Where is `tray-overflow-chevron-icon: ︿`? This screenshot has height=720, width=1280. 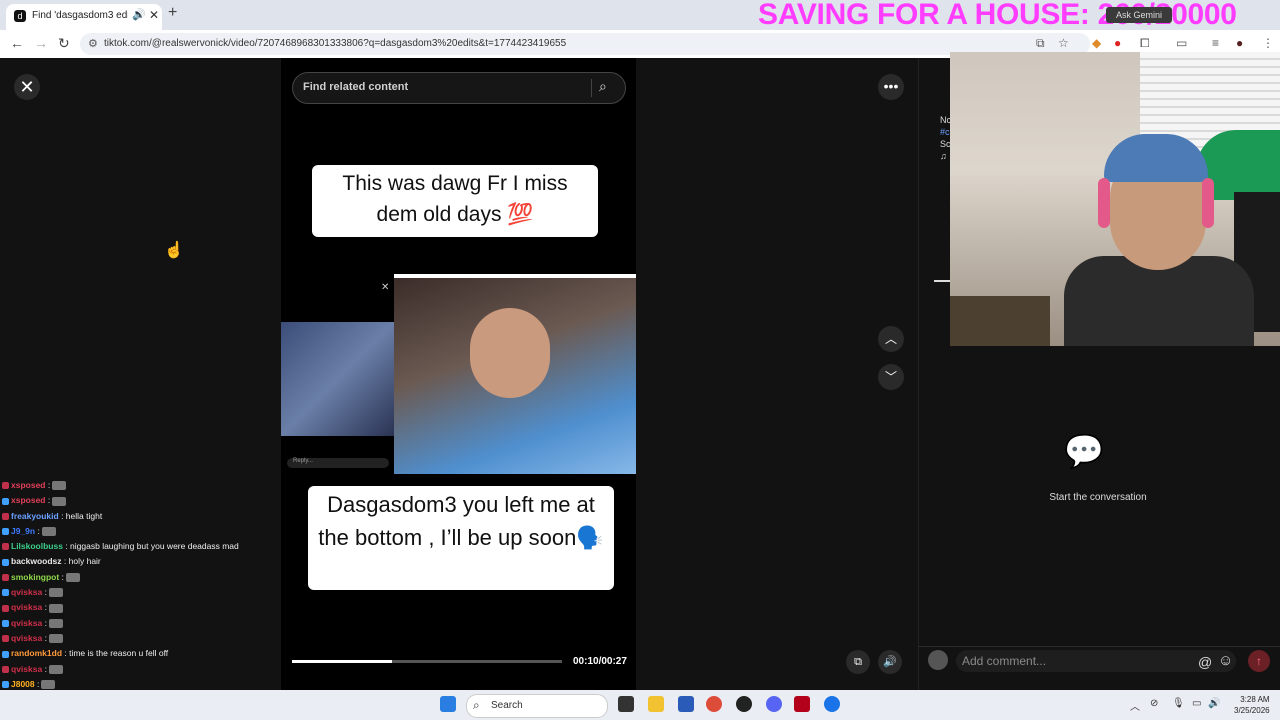 tray-overflow-chevron-icon: ︿ is located at coordinates (1135, 705).